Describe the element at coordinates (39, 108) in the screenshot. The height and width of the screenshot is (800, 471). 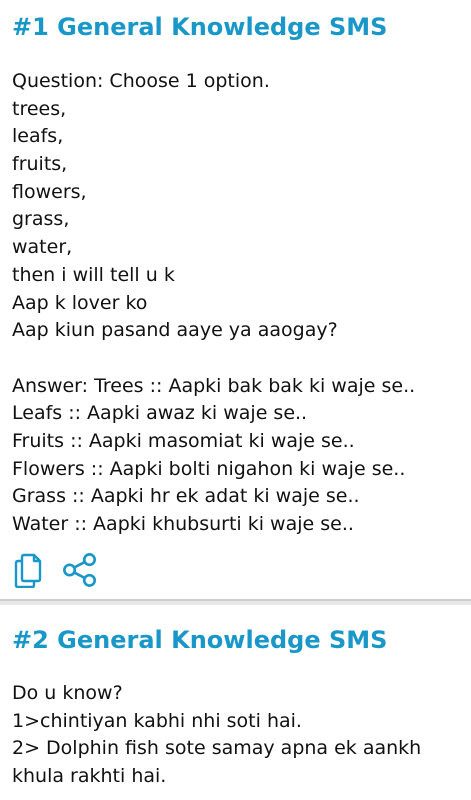
I see `sms-line: trees,` at that location.